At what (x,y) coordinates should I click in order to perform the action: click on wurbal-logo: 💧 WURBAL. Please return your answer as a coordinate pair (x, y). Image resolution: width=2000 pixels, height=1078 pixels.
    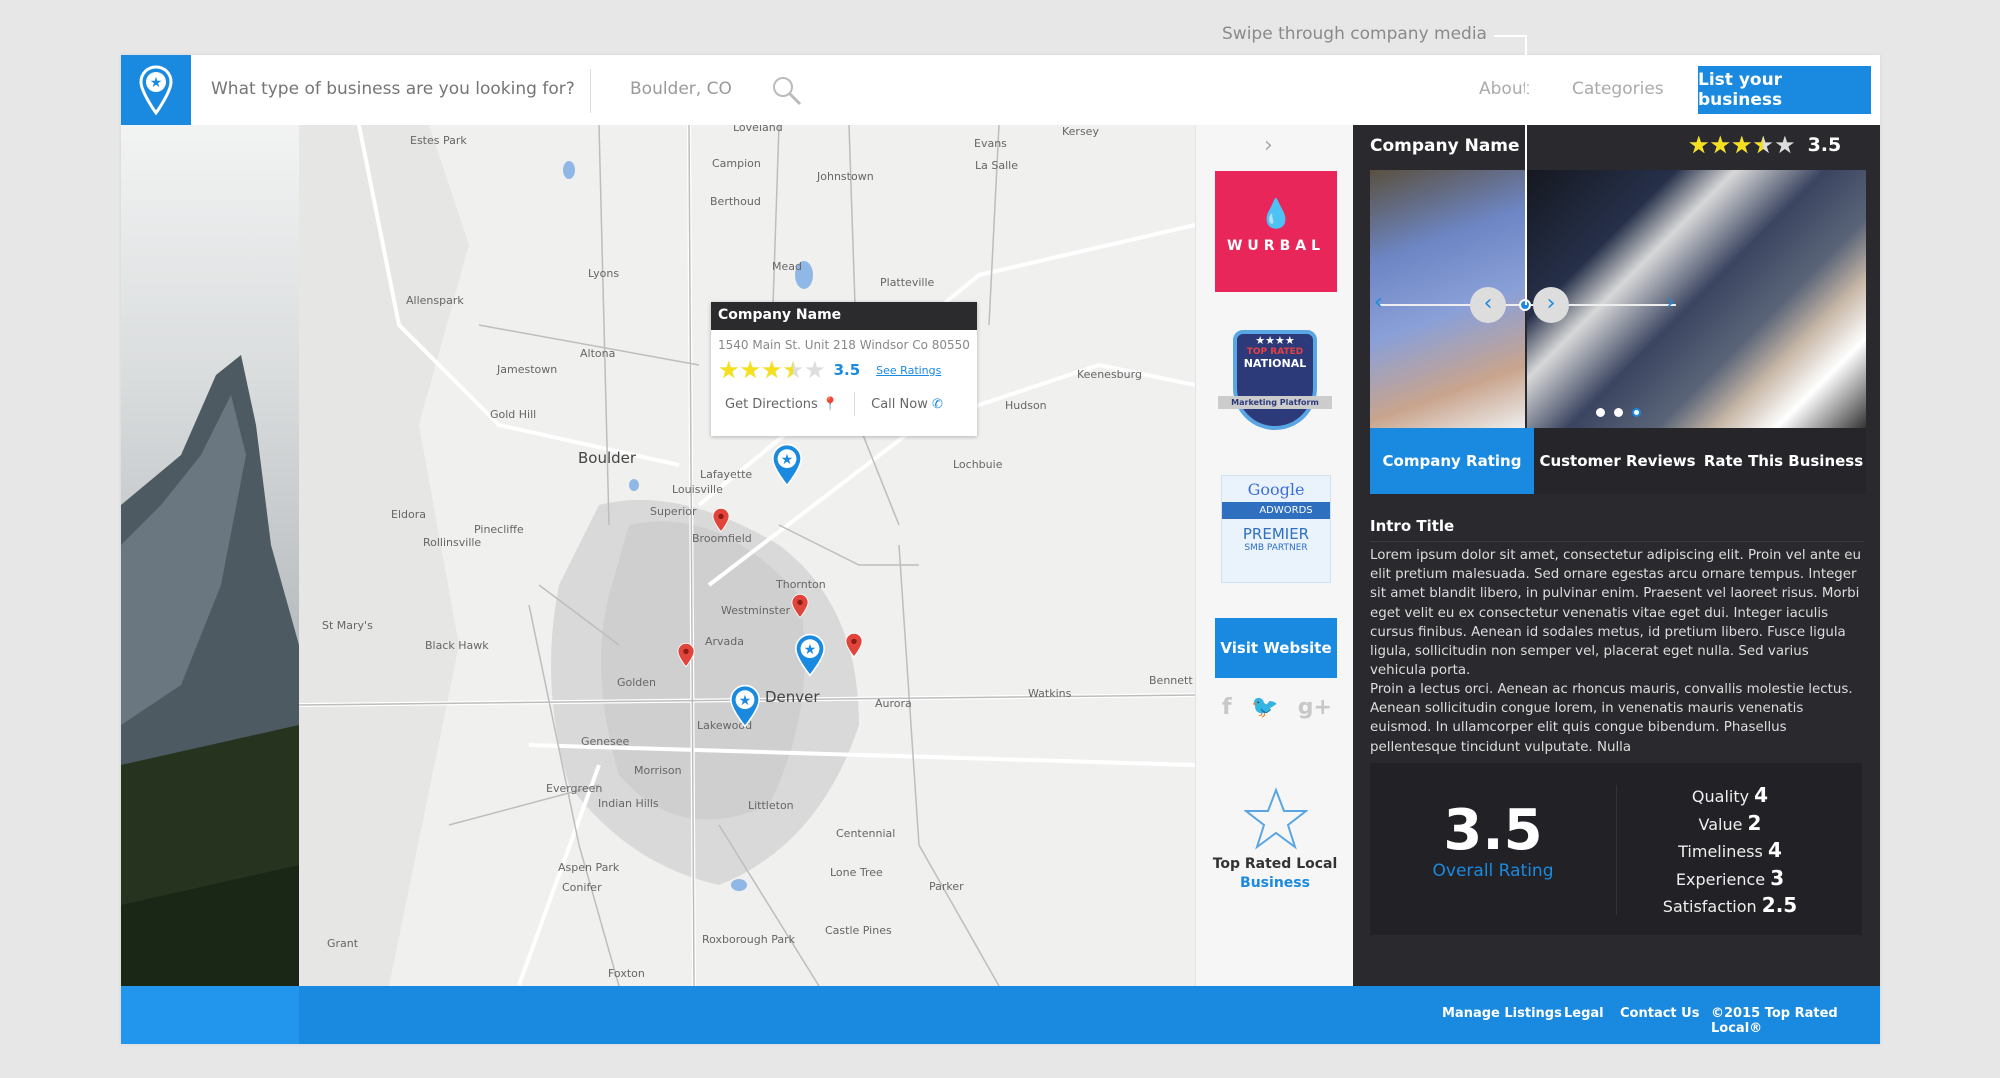
    Looking at the image, I should click on (1276, 231).